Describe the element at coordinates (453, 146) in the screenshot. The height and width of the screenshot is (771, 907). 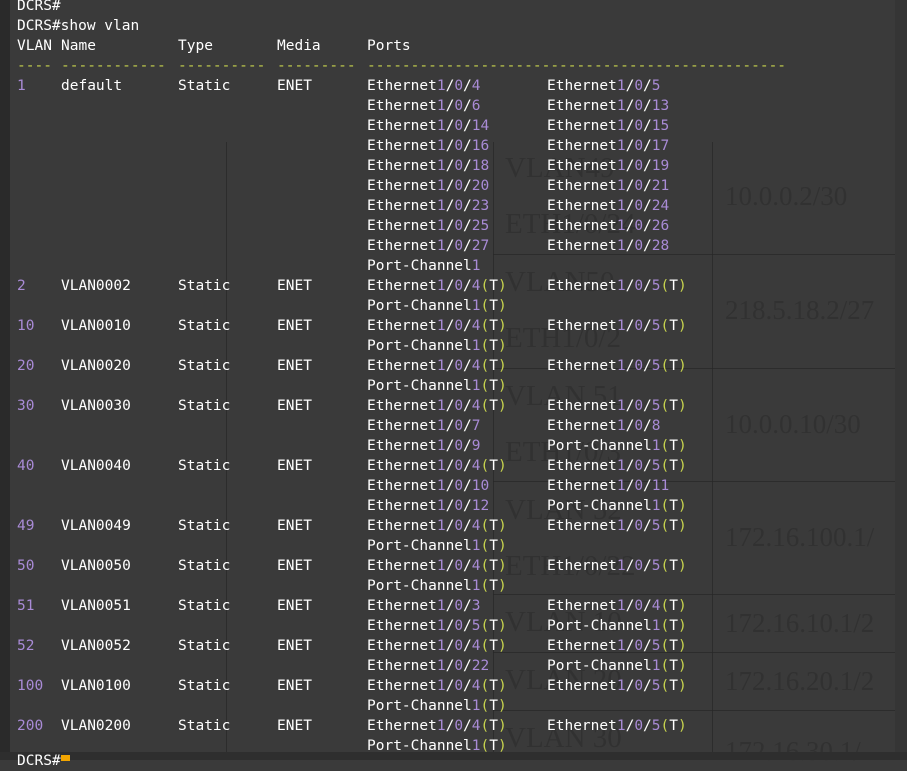
I see `vlan-row-continuation: Ethernet1/0/16 Ethernet1/0/17` at that location.